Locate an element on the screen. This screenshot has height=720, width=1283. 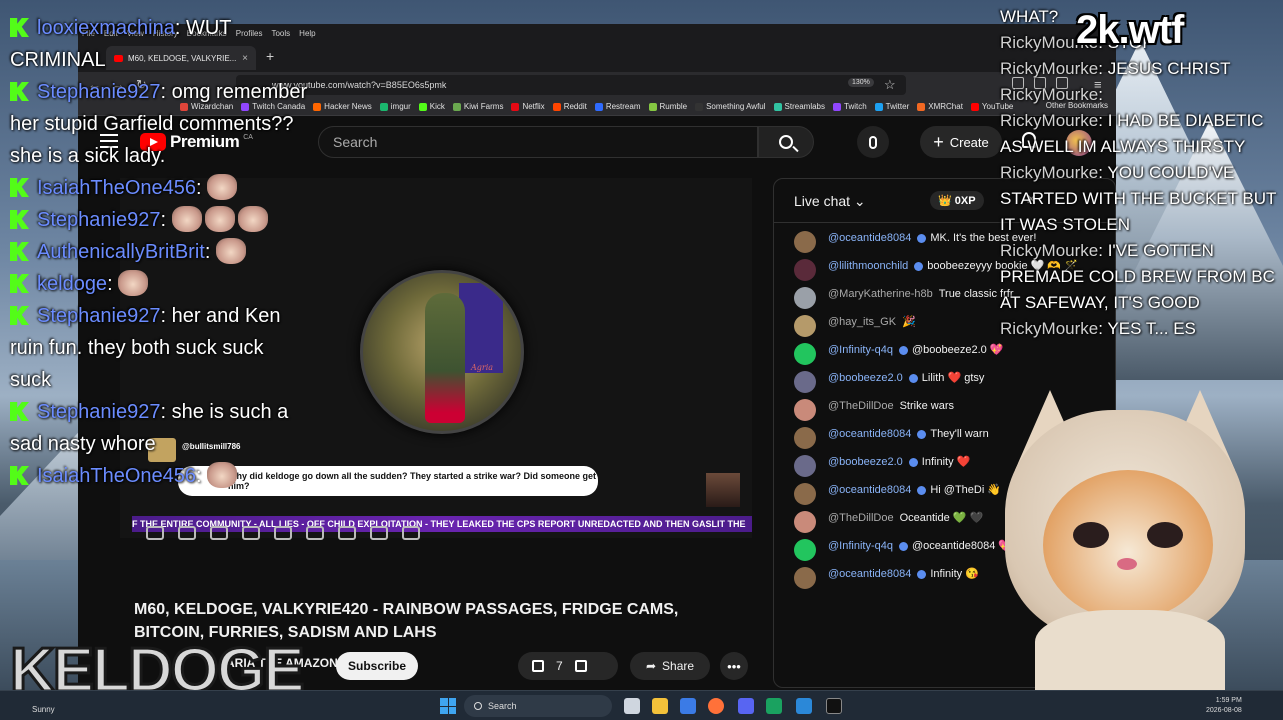
dislike-icon is located at coordinates (580, 666).